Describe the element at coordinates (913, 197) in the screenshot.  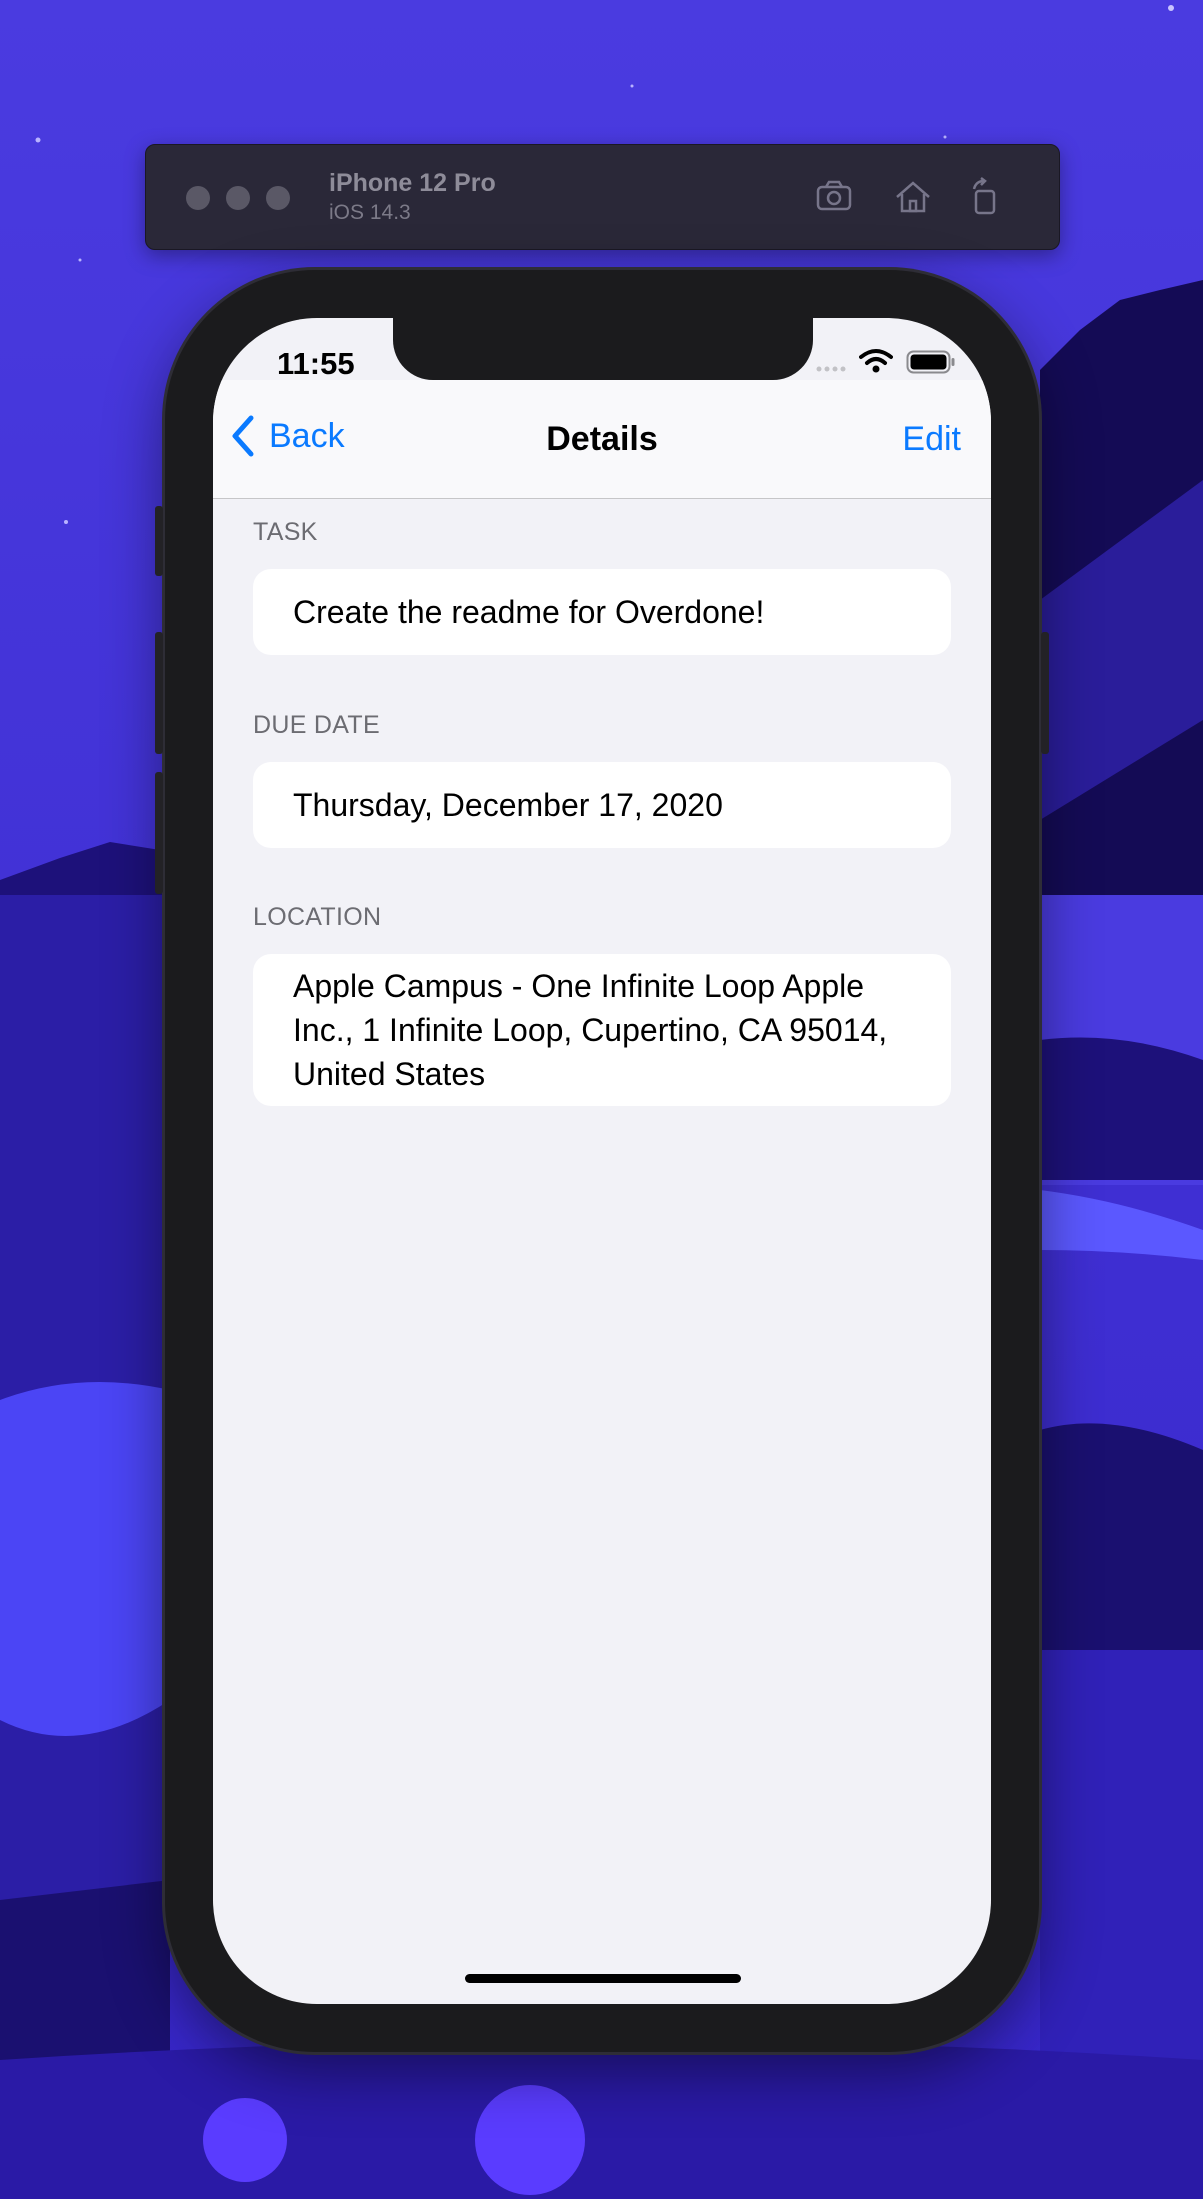
I see `home-icon` at that location.